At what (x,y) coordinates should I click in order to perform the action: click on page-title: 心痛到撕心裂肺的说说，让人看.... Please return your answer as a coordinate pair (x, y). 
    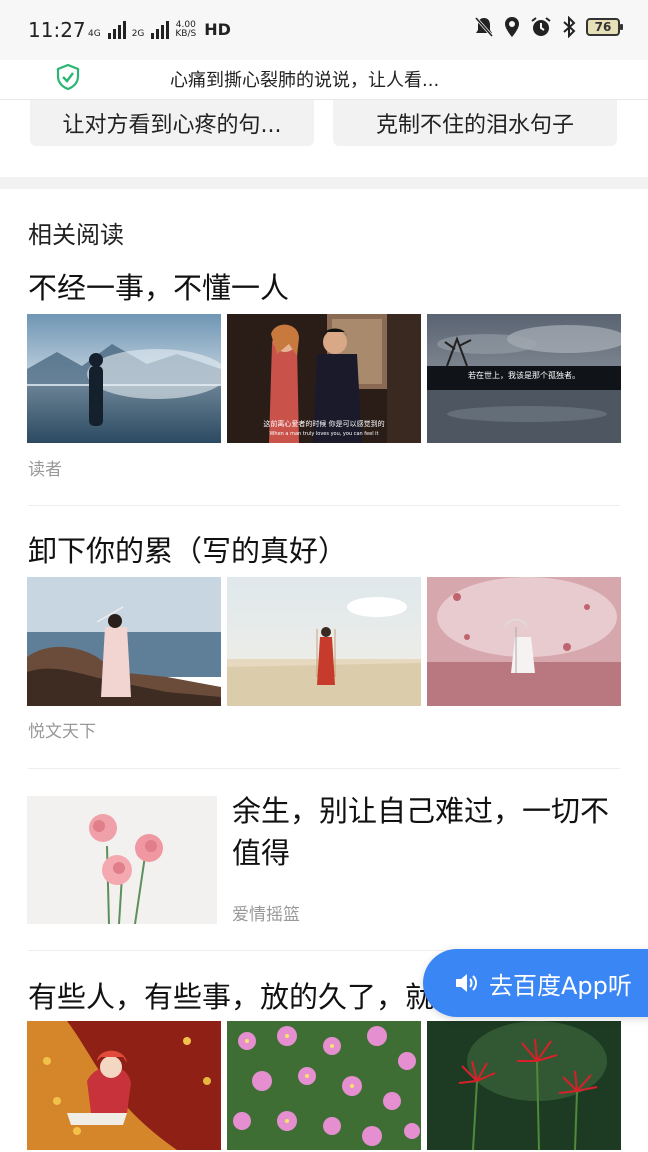
    Looking at the image, I should click on (304, 79).